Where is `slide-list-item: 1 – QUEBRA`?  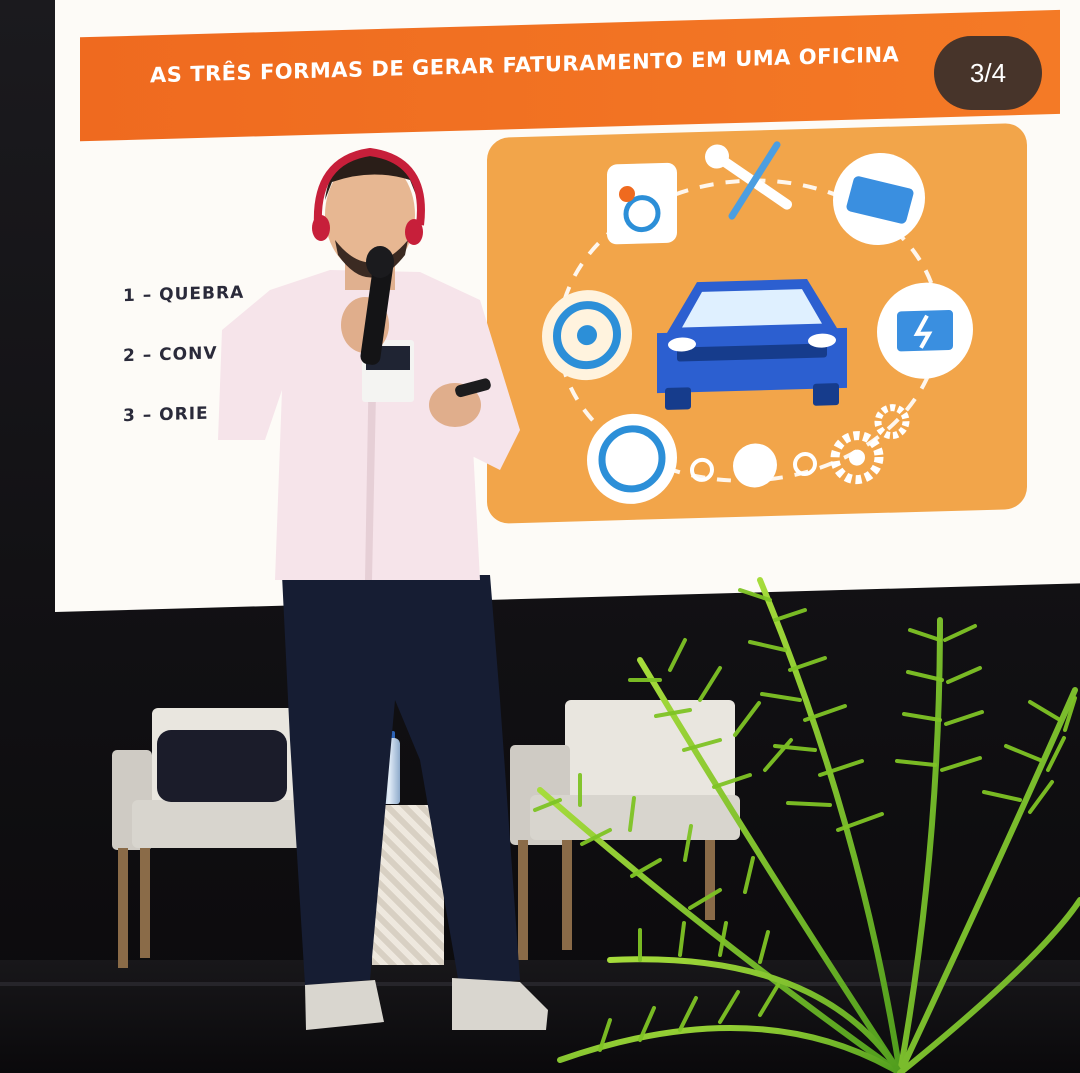
slide-list-item: 1 – QUEBRA is located at coordinates (184, 294).